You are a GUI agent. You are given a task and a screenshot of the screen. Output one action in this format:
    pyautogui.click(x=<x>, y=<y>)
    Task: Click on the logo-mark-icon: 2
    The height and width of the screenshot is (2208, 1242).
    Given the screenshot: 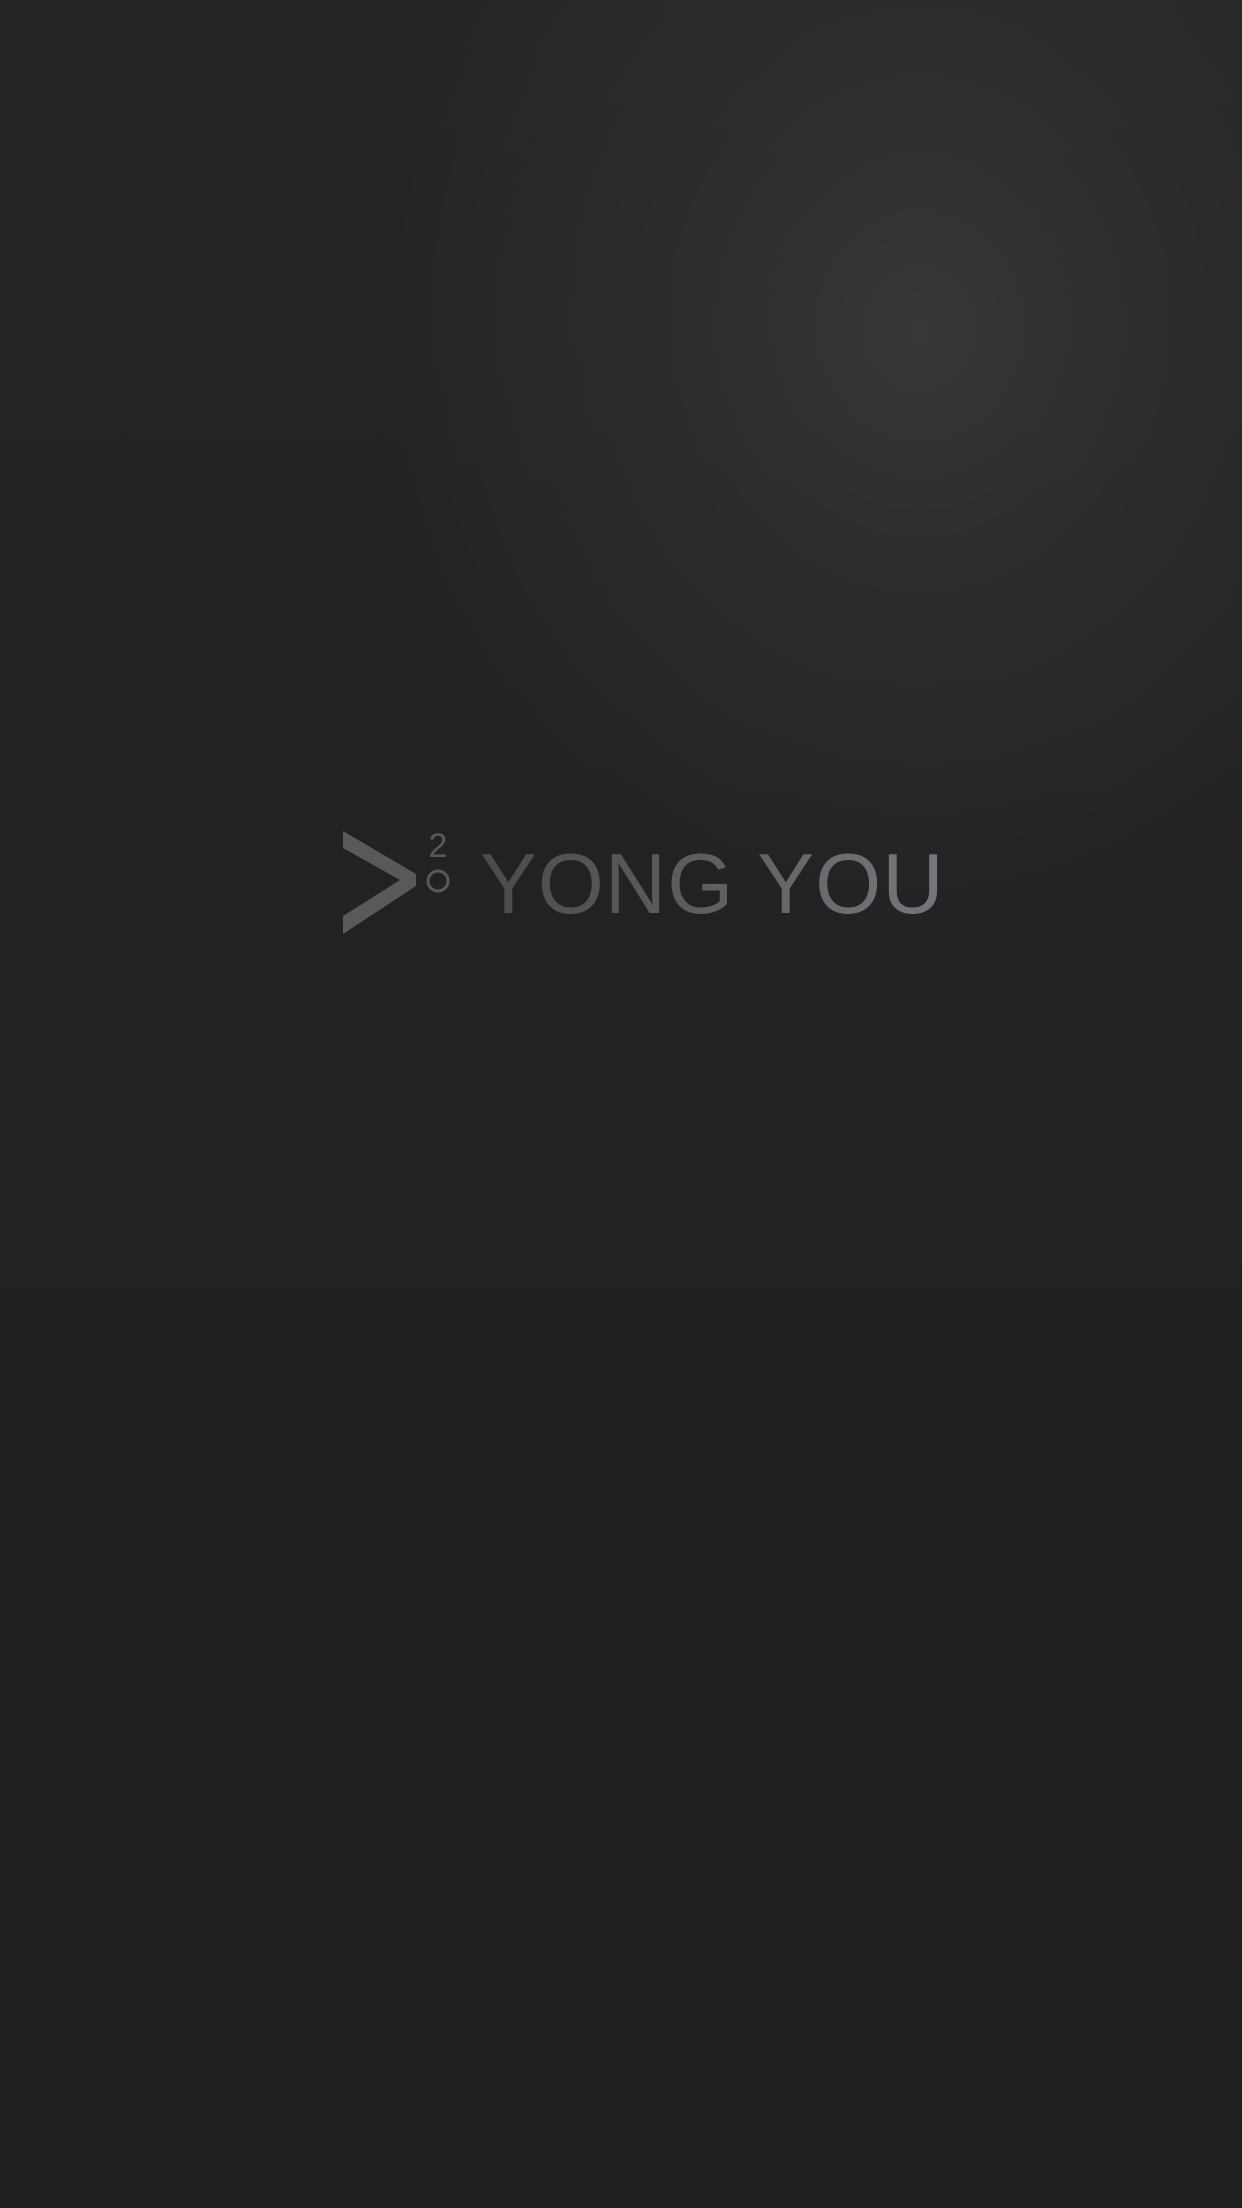 What is the action you would take?
    pyautogui.click(x=396, y=880)
    